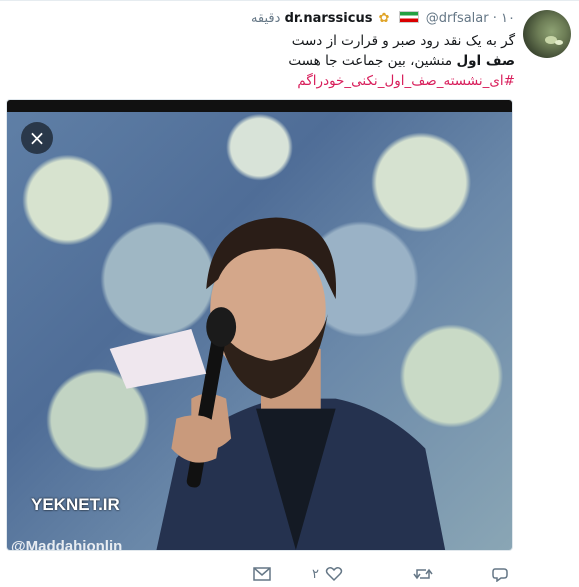 The image size is (579, 587). I want to click on watermark-handle: @Maddahionlin, so click(67, 544).